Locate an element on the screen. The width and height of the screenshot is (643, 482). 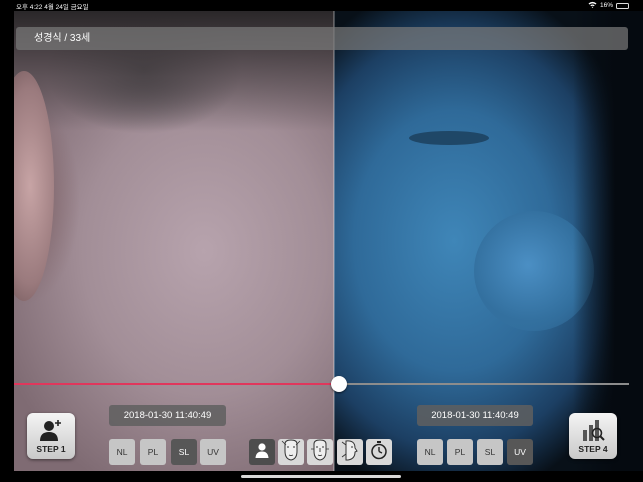
timer-icon is located at coordinates (379, 452).